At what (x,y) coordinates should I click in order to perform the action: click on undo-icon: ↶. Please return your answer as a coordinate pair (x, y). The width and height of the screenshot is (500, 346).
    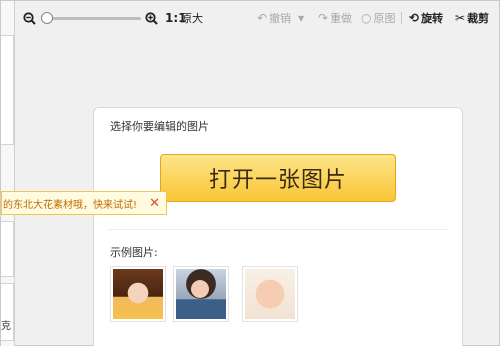
    Looking at the image, I should click on (262, 18).